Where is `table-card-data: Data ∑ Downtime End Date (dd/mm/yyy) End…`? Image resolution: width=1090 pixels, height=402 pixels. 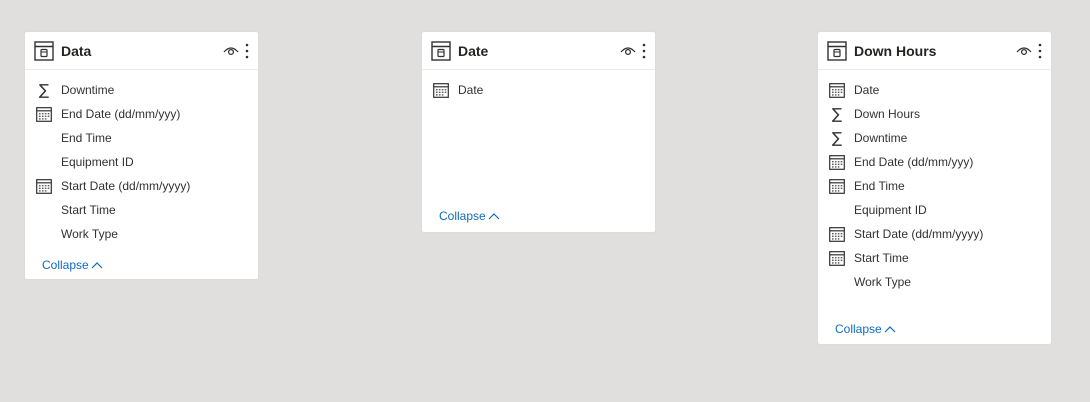 table-card-data: Data ∑ Downtime End Date (dd/mm/yyy) End… is located at coordinates (141, 155).